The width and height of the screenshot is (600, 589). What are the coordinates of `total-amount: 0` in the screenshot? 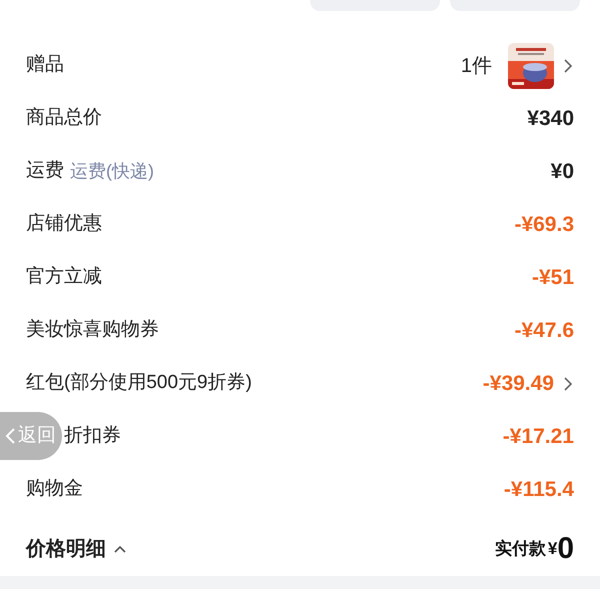 It's located at (565, 549).